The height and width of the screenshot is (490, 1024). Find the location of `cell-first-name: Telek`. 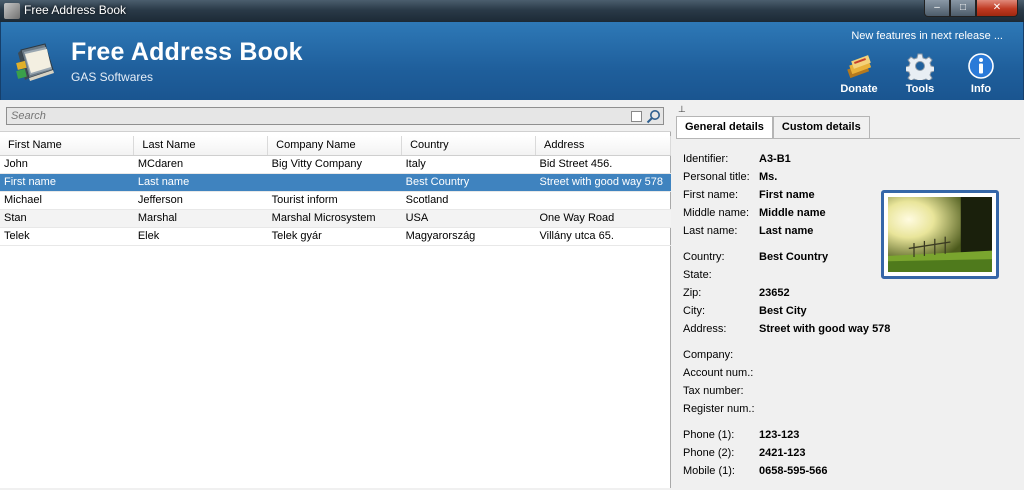

cell-first-name: Telek is located at coordinates (67, 236).